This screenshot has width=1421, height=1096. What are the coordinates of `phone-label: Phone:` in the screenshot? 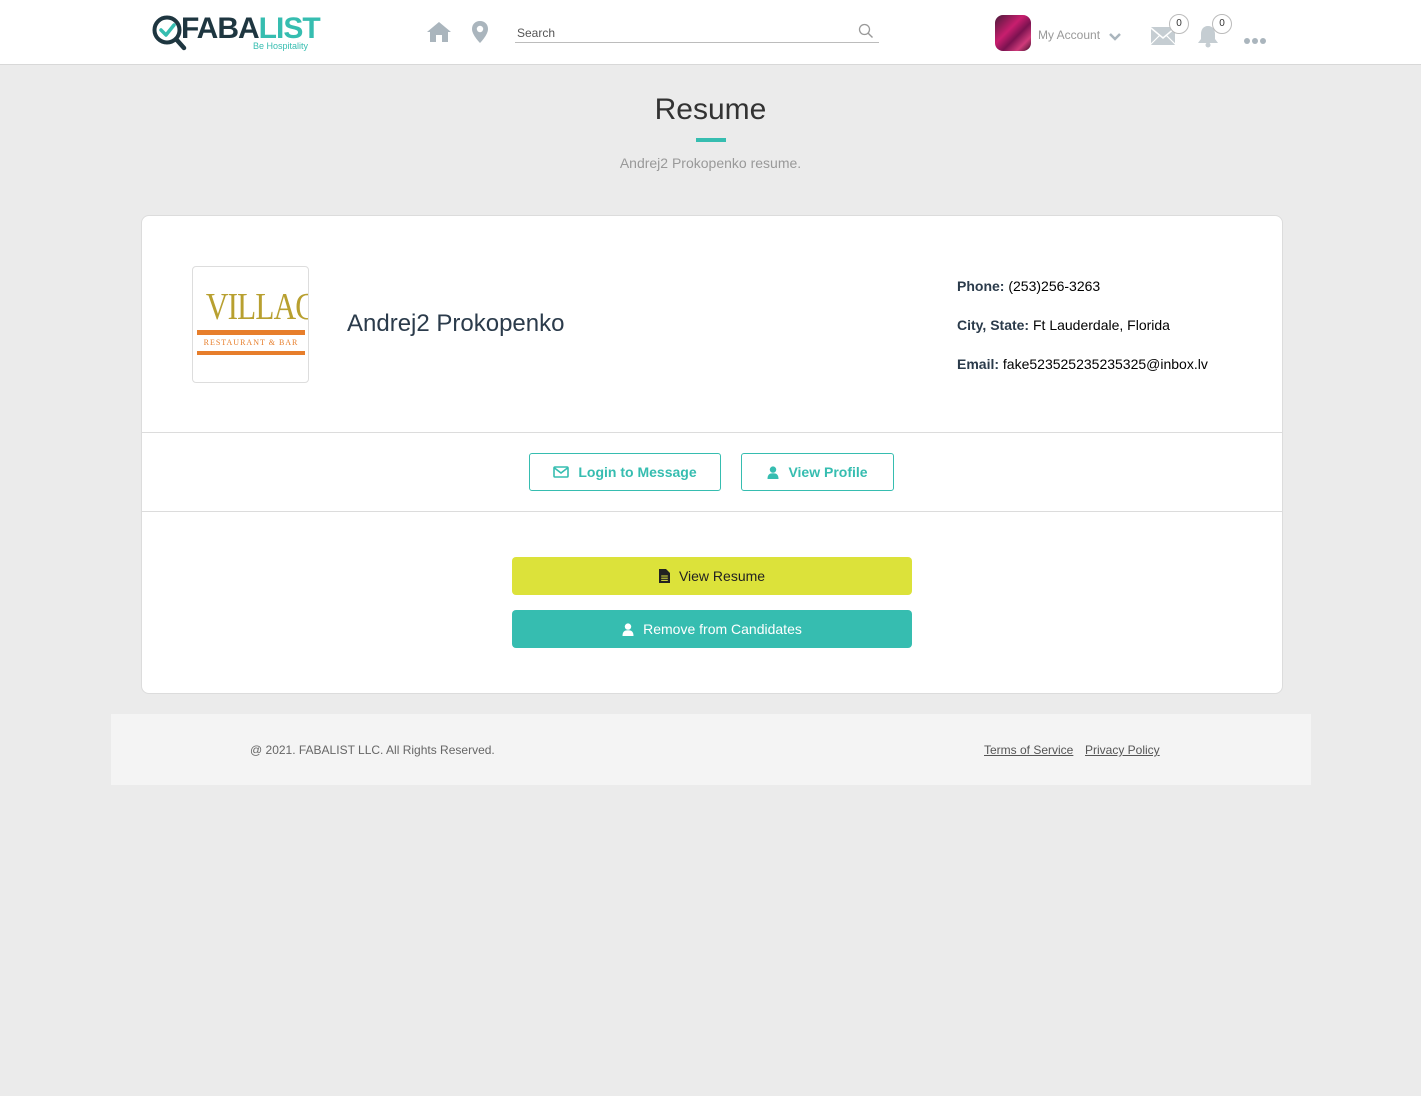 It's located at (981, 286).